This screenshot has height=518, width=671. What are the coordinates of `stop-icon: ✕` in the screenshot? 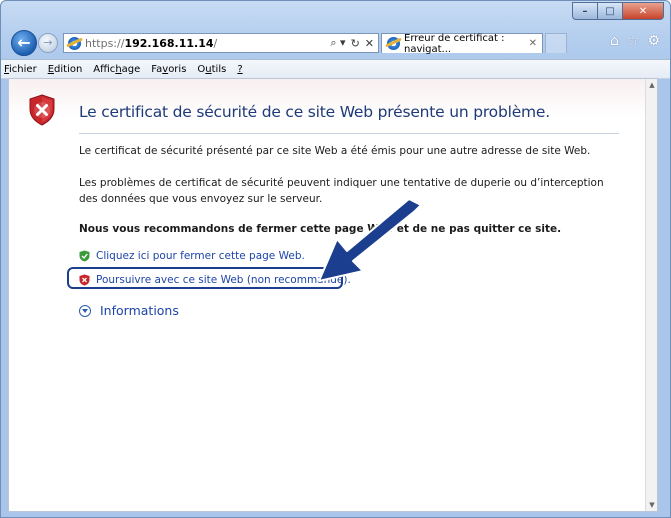 It's located at (369, 43).